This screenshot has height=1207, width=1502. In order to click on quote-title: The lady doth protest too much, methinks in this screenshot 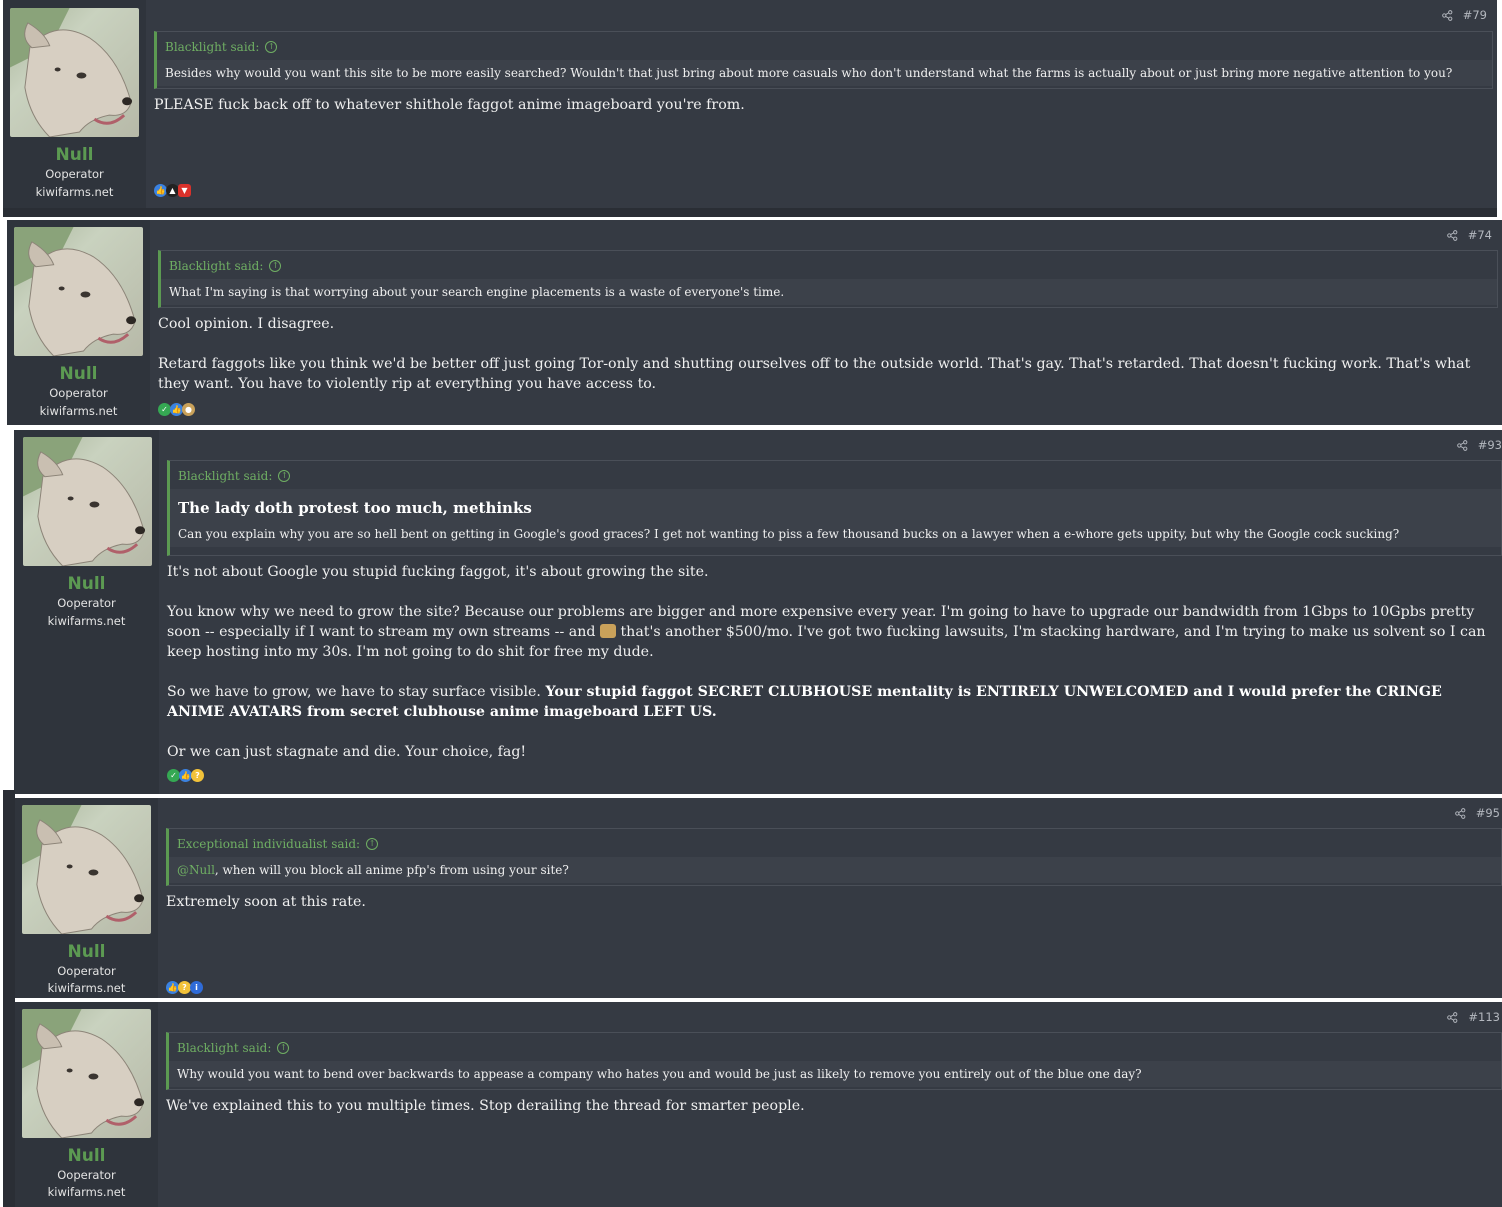, I will do `click(355, 508)`.